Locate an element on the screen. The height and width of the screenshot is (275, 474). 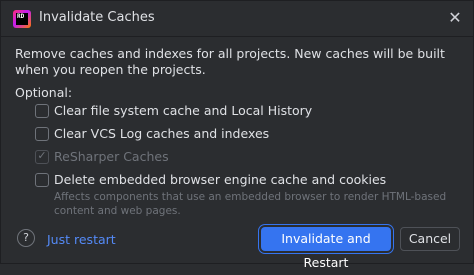
help-button: ? is located at coordinates (26, 238).